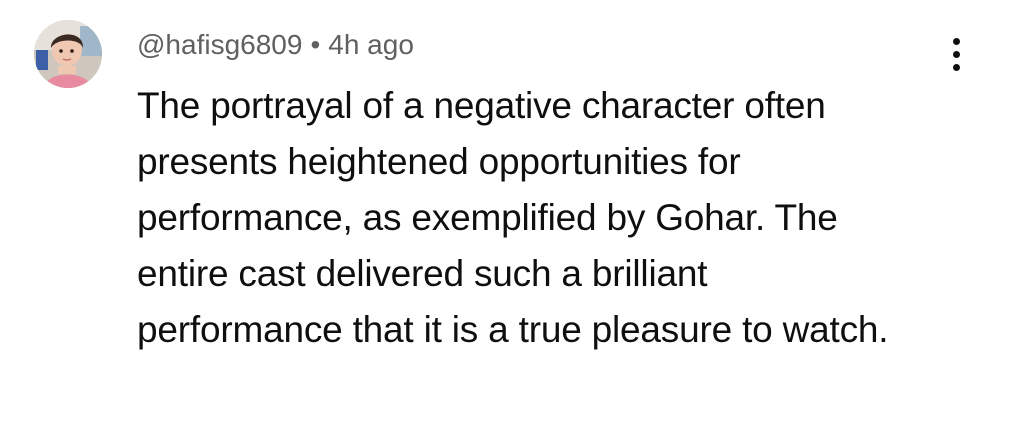 The image size is (1024, 438). Describe the element at coordinates (219, 44) in the screenshot. I see `author-handle: @hafisg6809` at that location.